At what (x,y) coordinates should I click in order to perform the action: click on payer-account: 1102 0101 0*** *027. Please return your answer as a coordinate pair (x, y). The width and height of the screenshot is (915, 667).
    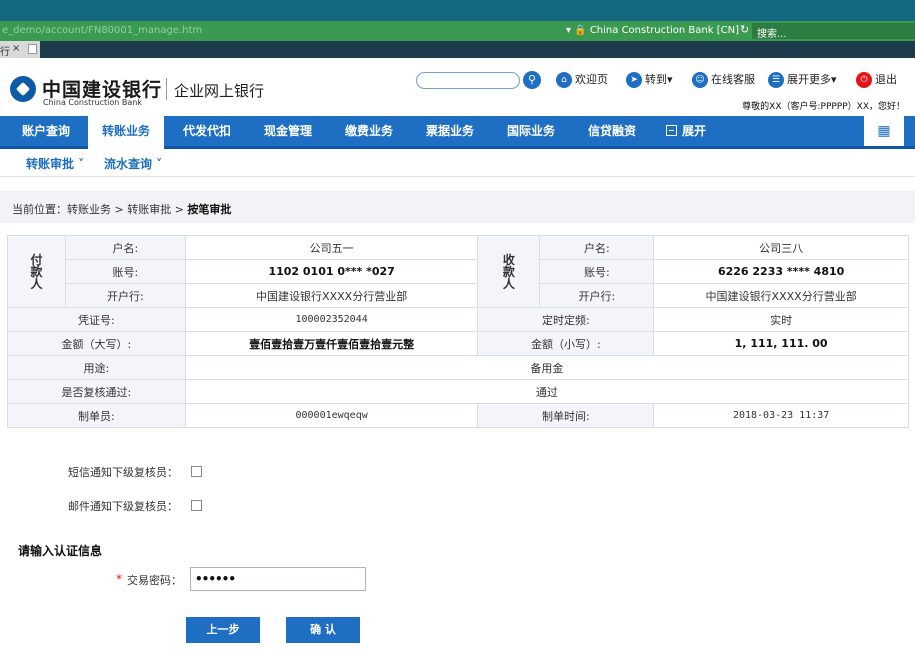
    Looking at the image, I should click on (331, 271).